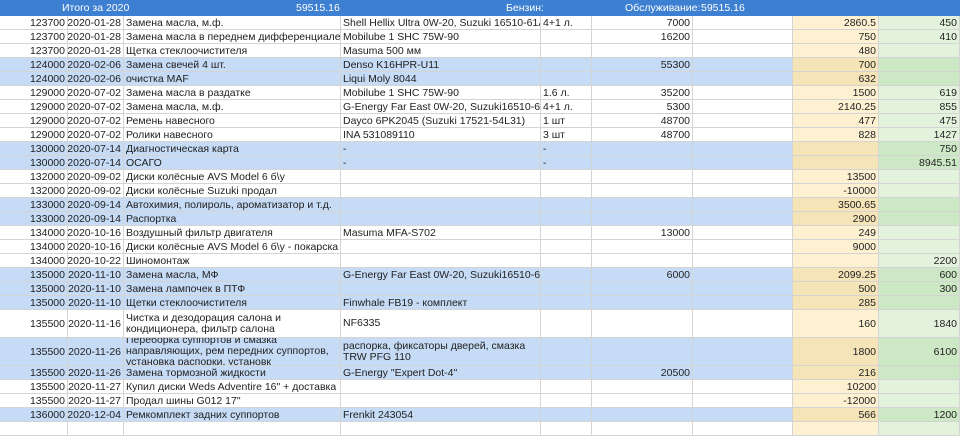 The height and width of the screenshot is (436, 960). Describe the element at coordinates (642, 36) in the screenshot. I see `cell-code: 16200` at that location.